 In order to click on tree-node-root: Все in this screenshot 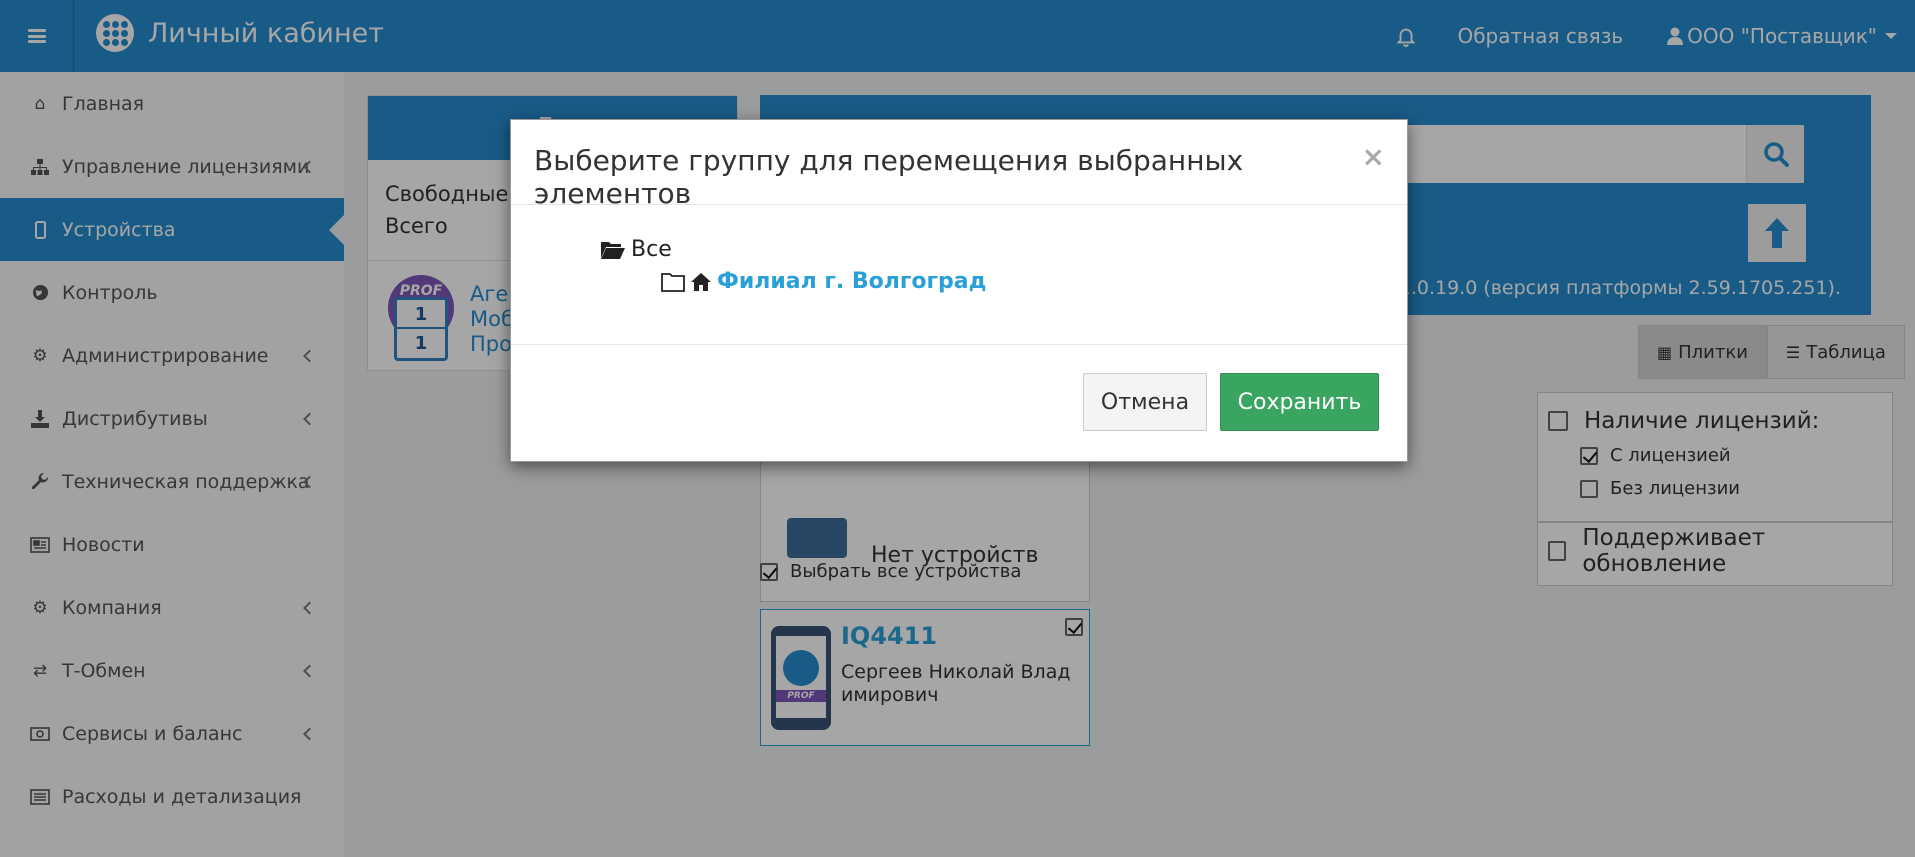, I will do `click(636, 249)`.